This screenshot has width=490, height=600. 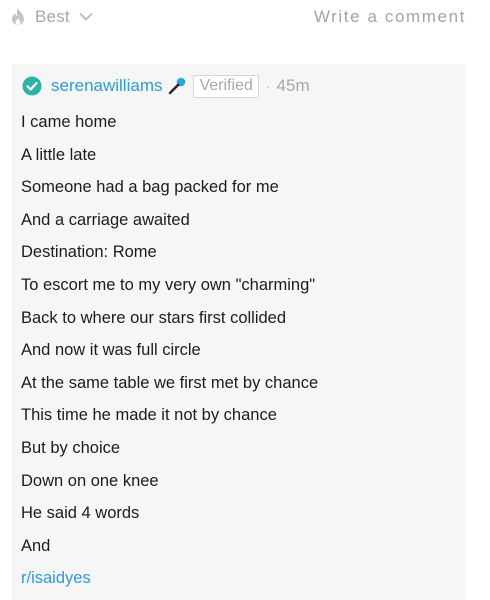 What do you see at coordinates (80, 513) in the screenshot?
I see `comment-line: He said 4 words` at bounding box center [80, 513].